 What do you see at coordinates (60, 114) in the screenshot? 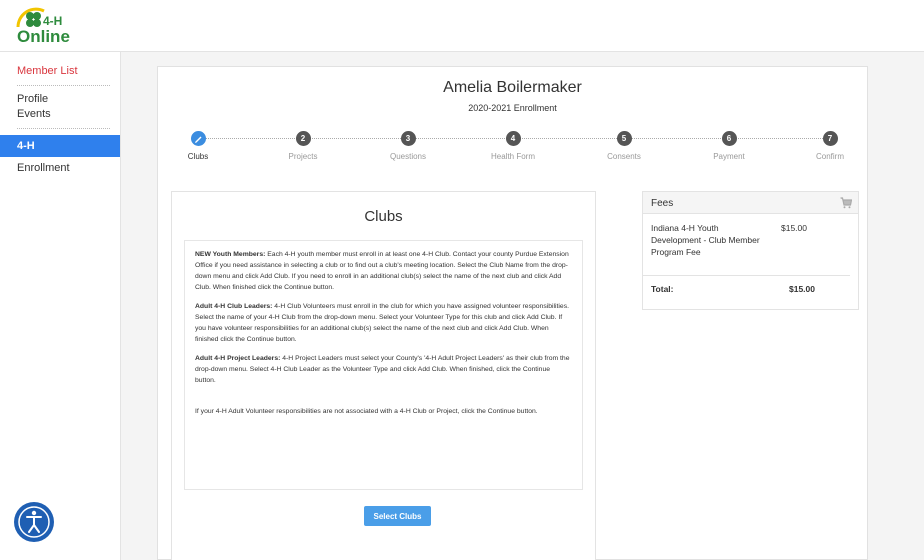
I see `sidebar-item-events: Events` at bounding box center [60, 114].